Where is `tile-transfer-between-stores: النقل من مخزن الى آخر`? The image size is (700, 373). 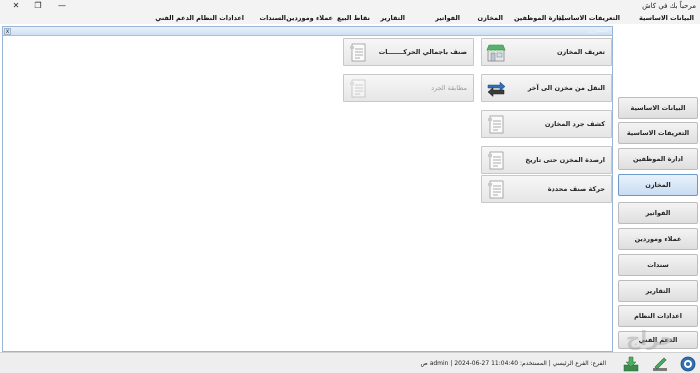 tile-transfer-between-stores: النقل من مخزن الى آخر is located at coordinates (546, 88).